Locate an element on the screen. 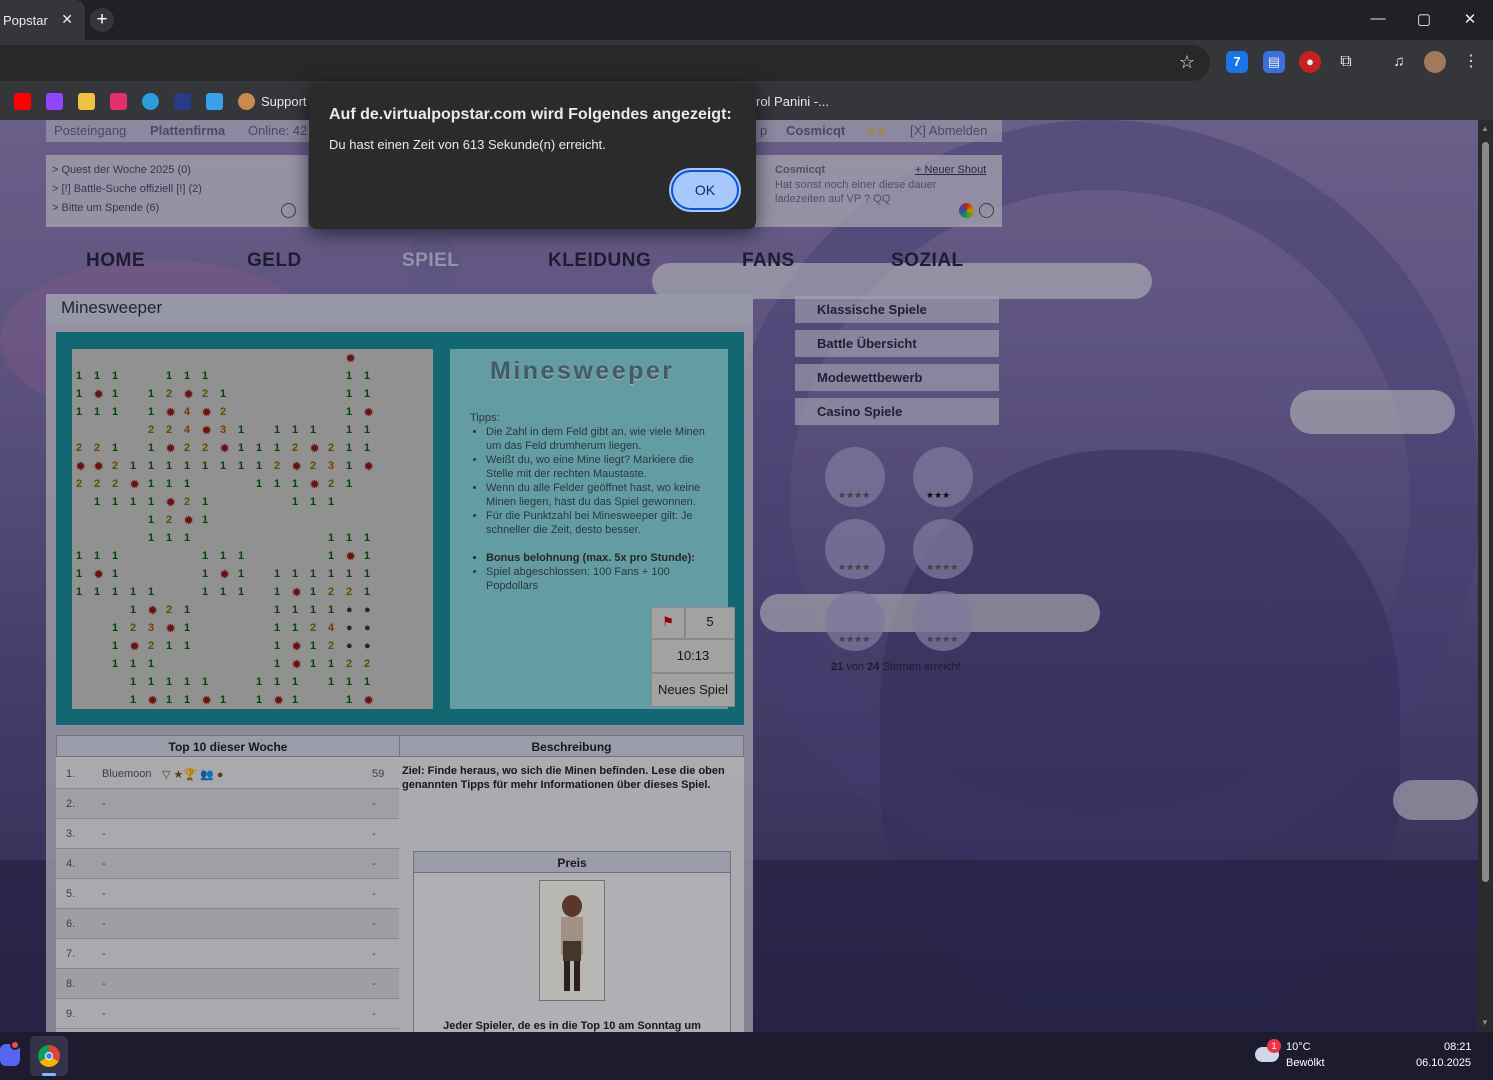 The height and width of the screenshot is (1080, 1493). weather-condition: Bewölkt is located at coordinates (1305, 1063).